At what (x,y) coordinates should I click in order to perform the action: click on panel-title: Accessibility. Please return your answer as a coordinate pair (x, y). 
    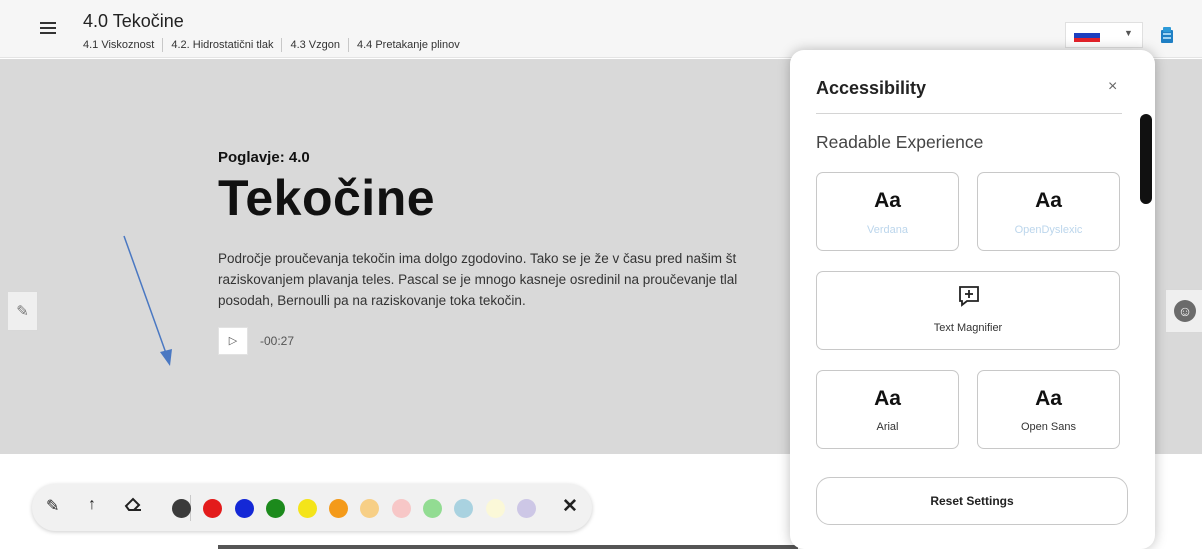
    Looking at the image, I should click on (871, 88).